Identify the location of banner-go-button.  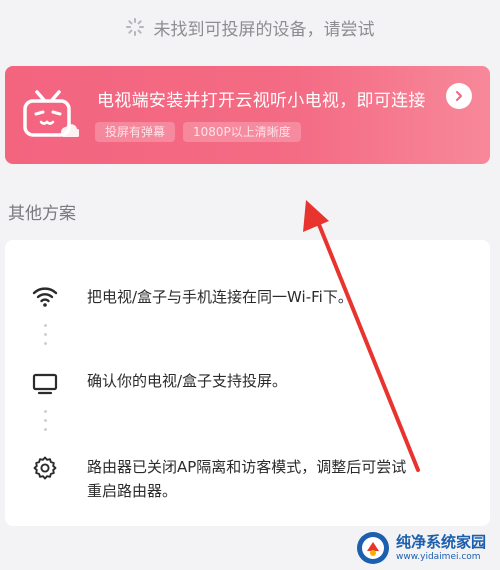
(459, 96).